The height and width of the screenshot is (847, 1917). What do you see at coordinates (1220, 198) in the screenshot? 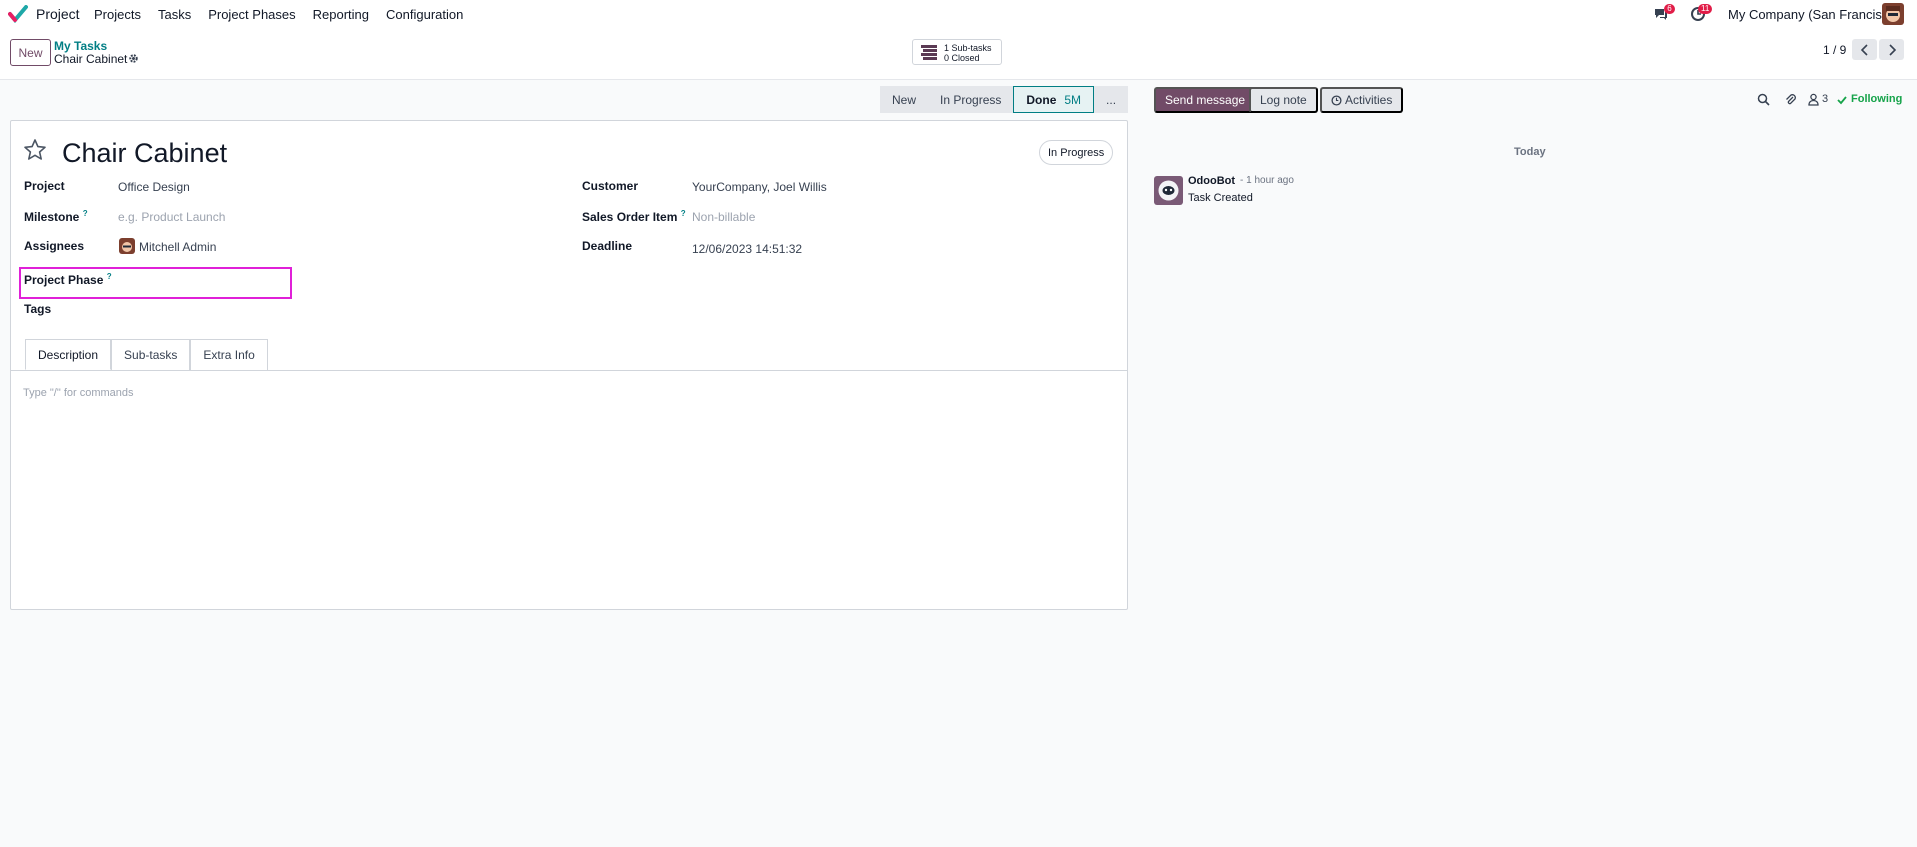
I see `message-body: Task Created` at bounding box center [1220, 198].